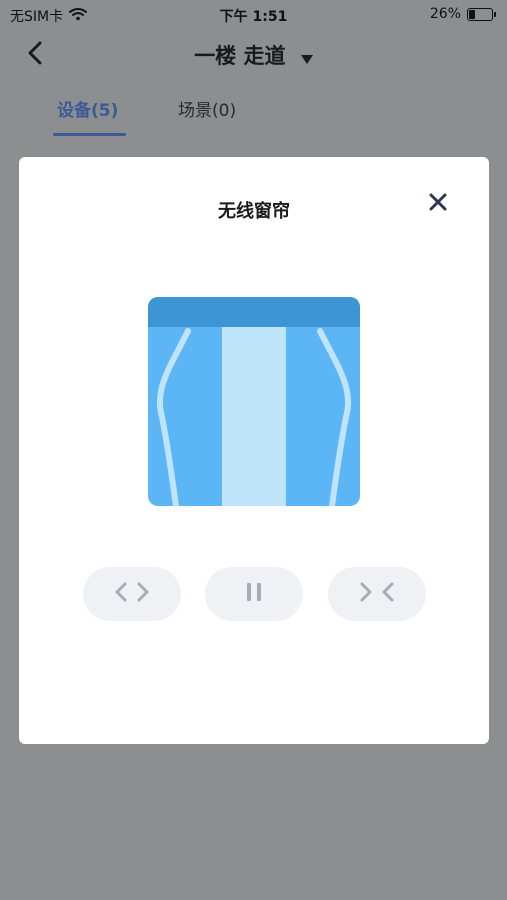 This screenshot has height=900, width=507. I want to click on nav-bar: 一楼 走道, so click(253, 55).